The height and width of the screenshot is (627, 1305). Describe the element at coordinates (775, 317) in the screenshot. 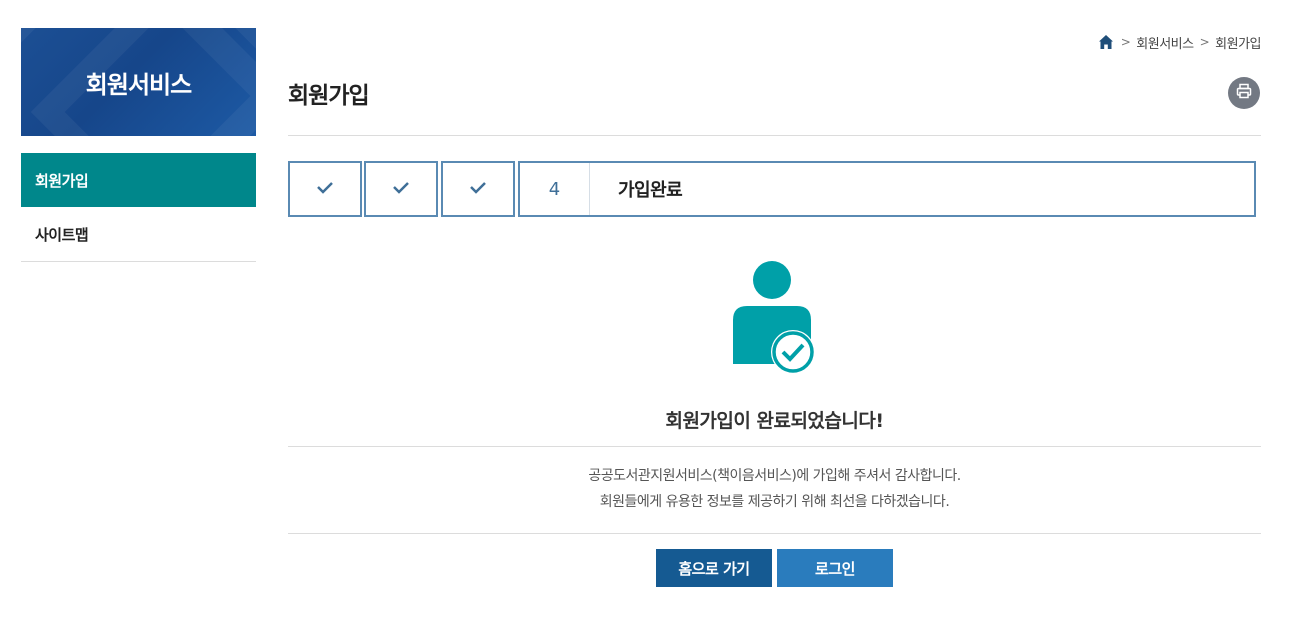

I see `user-check-icon` at that location.